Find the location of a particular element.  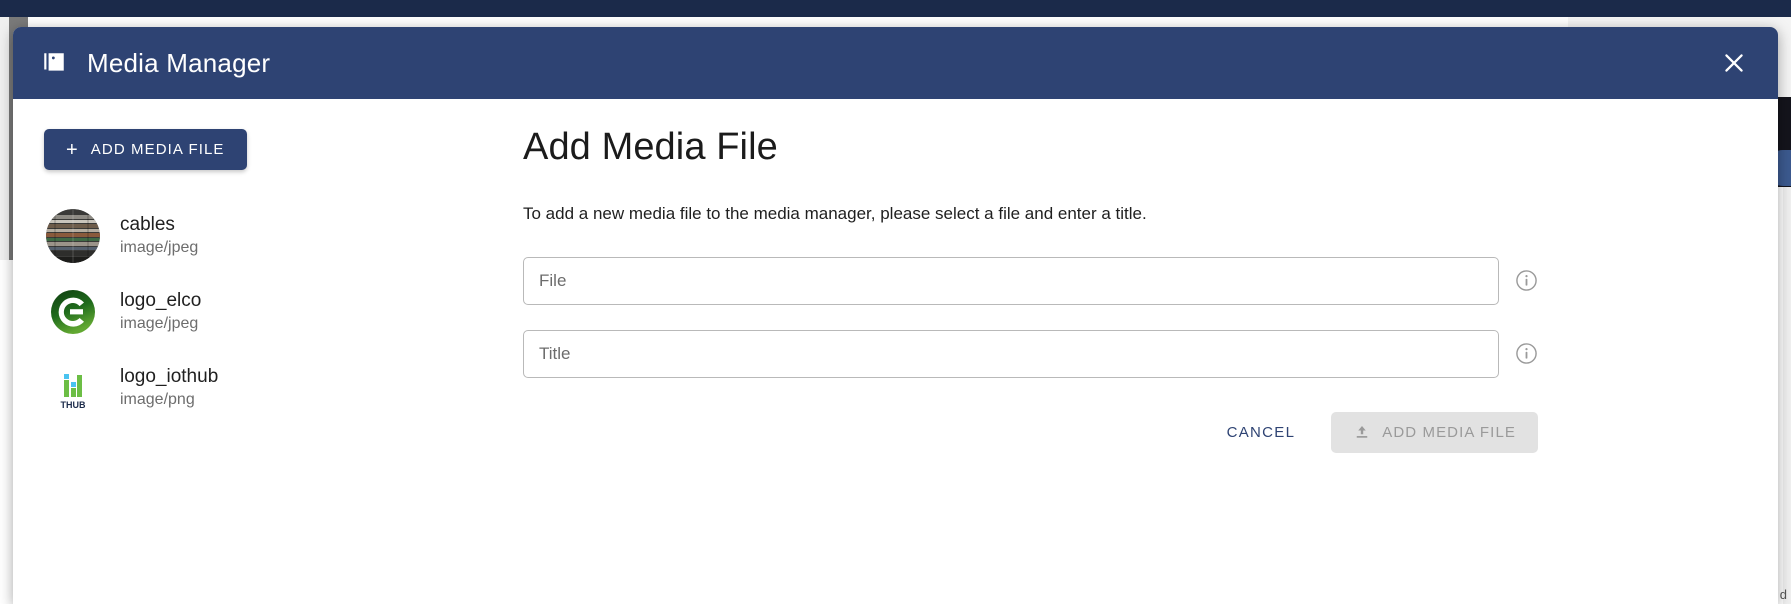

media-item-meta: logo_iothub image/png is located at coordinates (169, 387).